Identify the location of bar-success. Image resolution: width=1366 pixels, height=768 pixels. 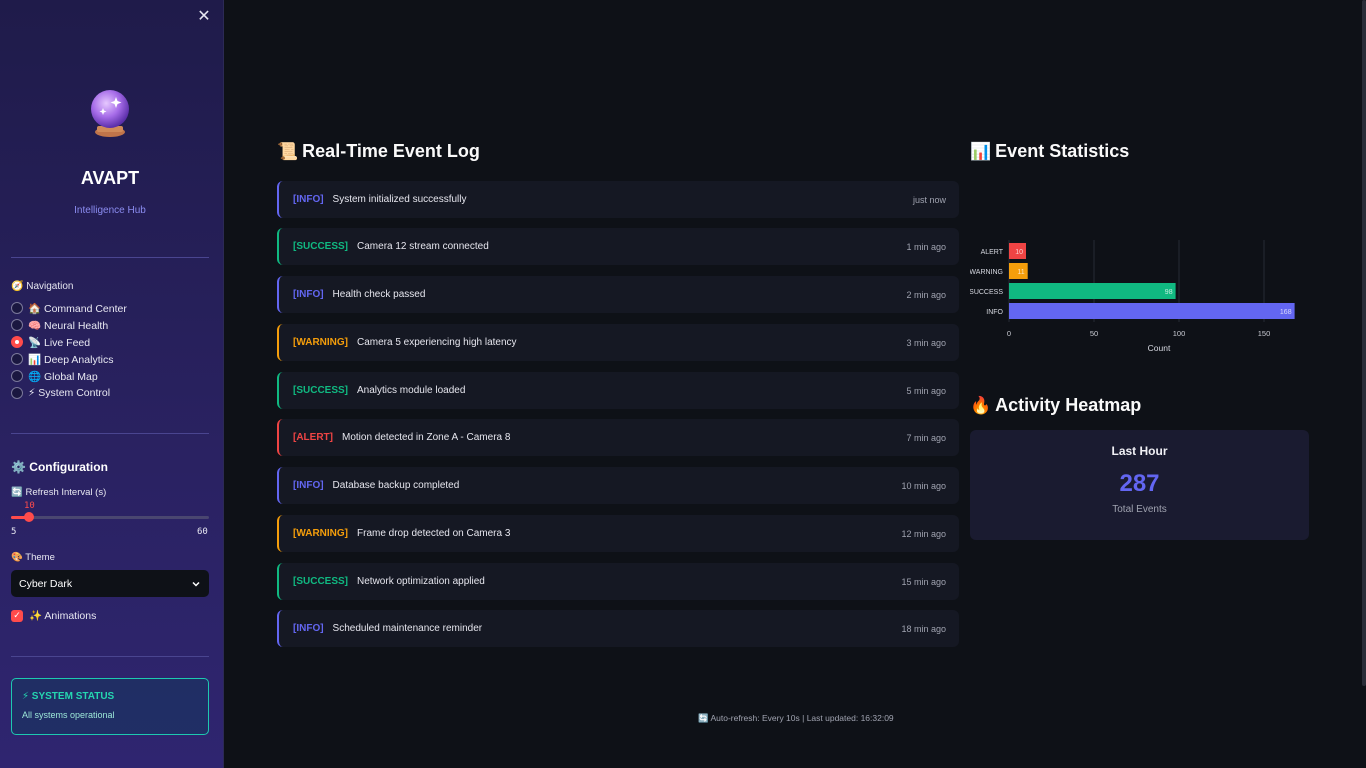
(1092, 291).